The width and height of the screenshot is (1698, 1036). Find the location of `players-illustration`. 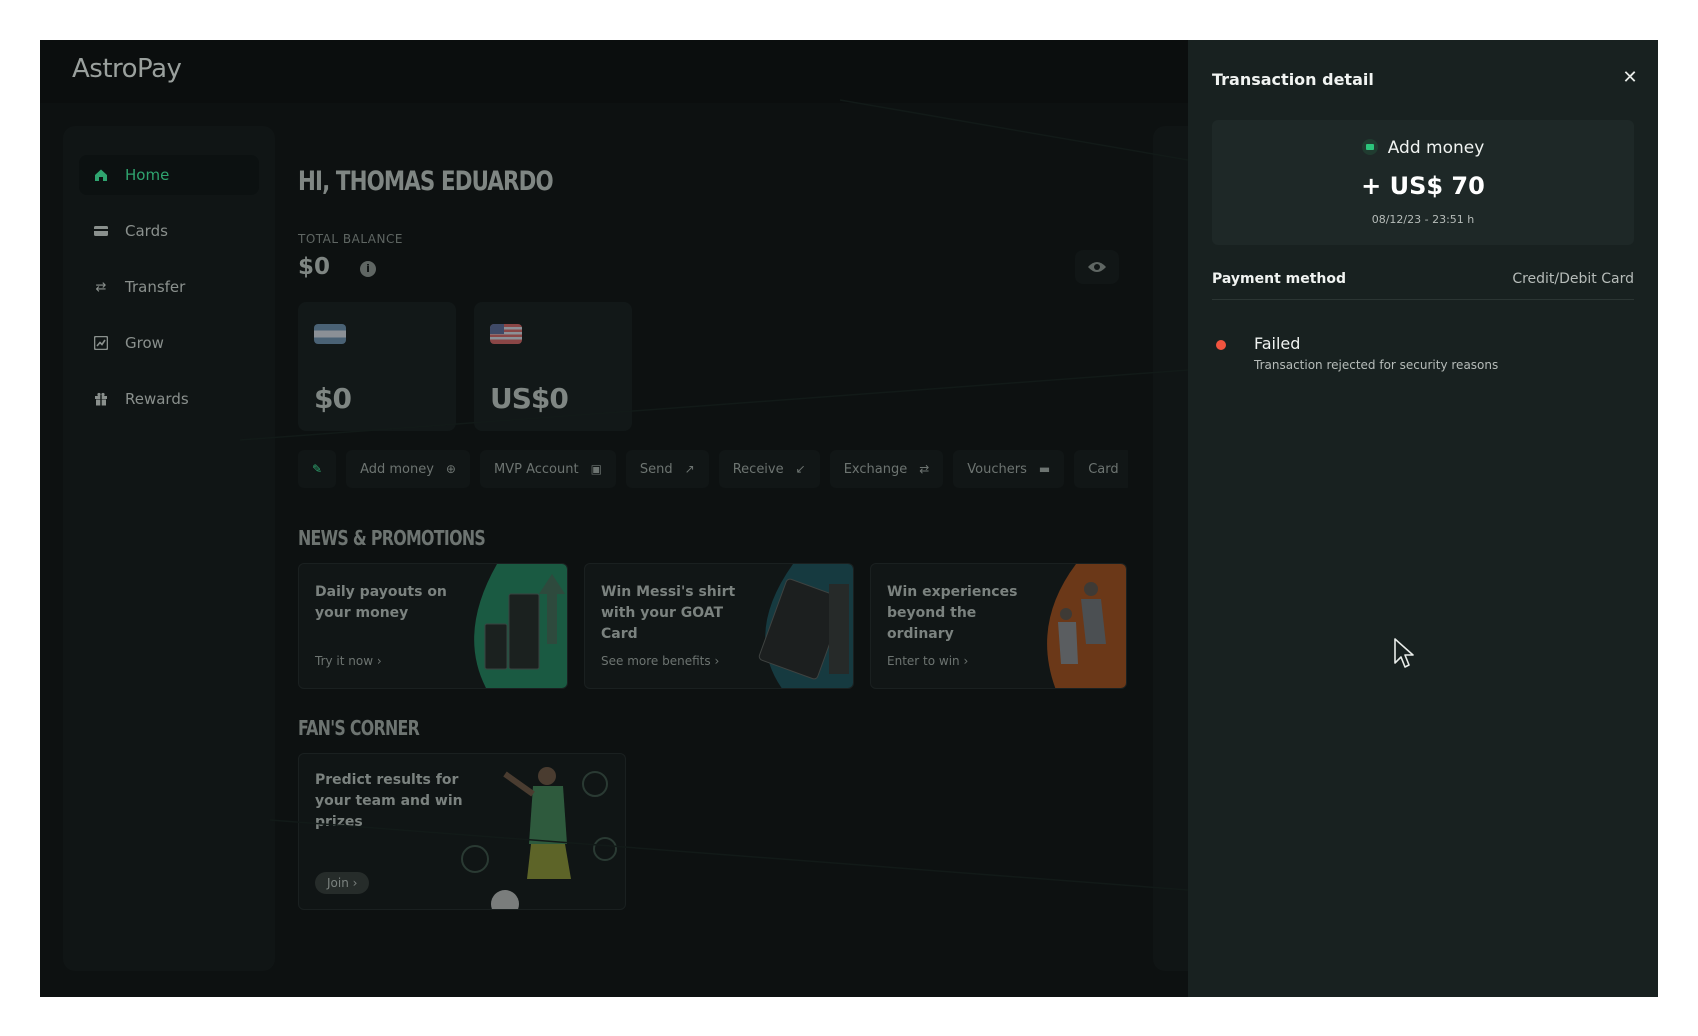

players-illustration is located at coordinates (1086, 626).